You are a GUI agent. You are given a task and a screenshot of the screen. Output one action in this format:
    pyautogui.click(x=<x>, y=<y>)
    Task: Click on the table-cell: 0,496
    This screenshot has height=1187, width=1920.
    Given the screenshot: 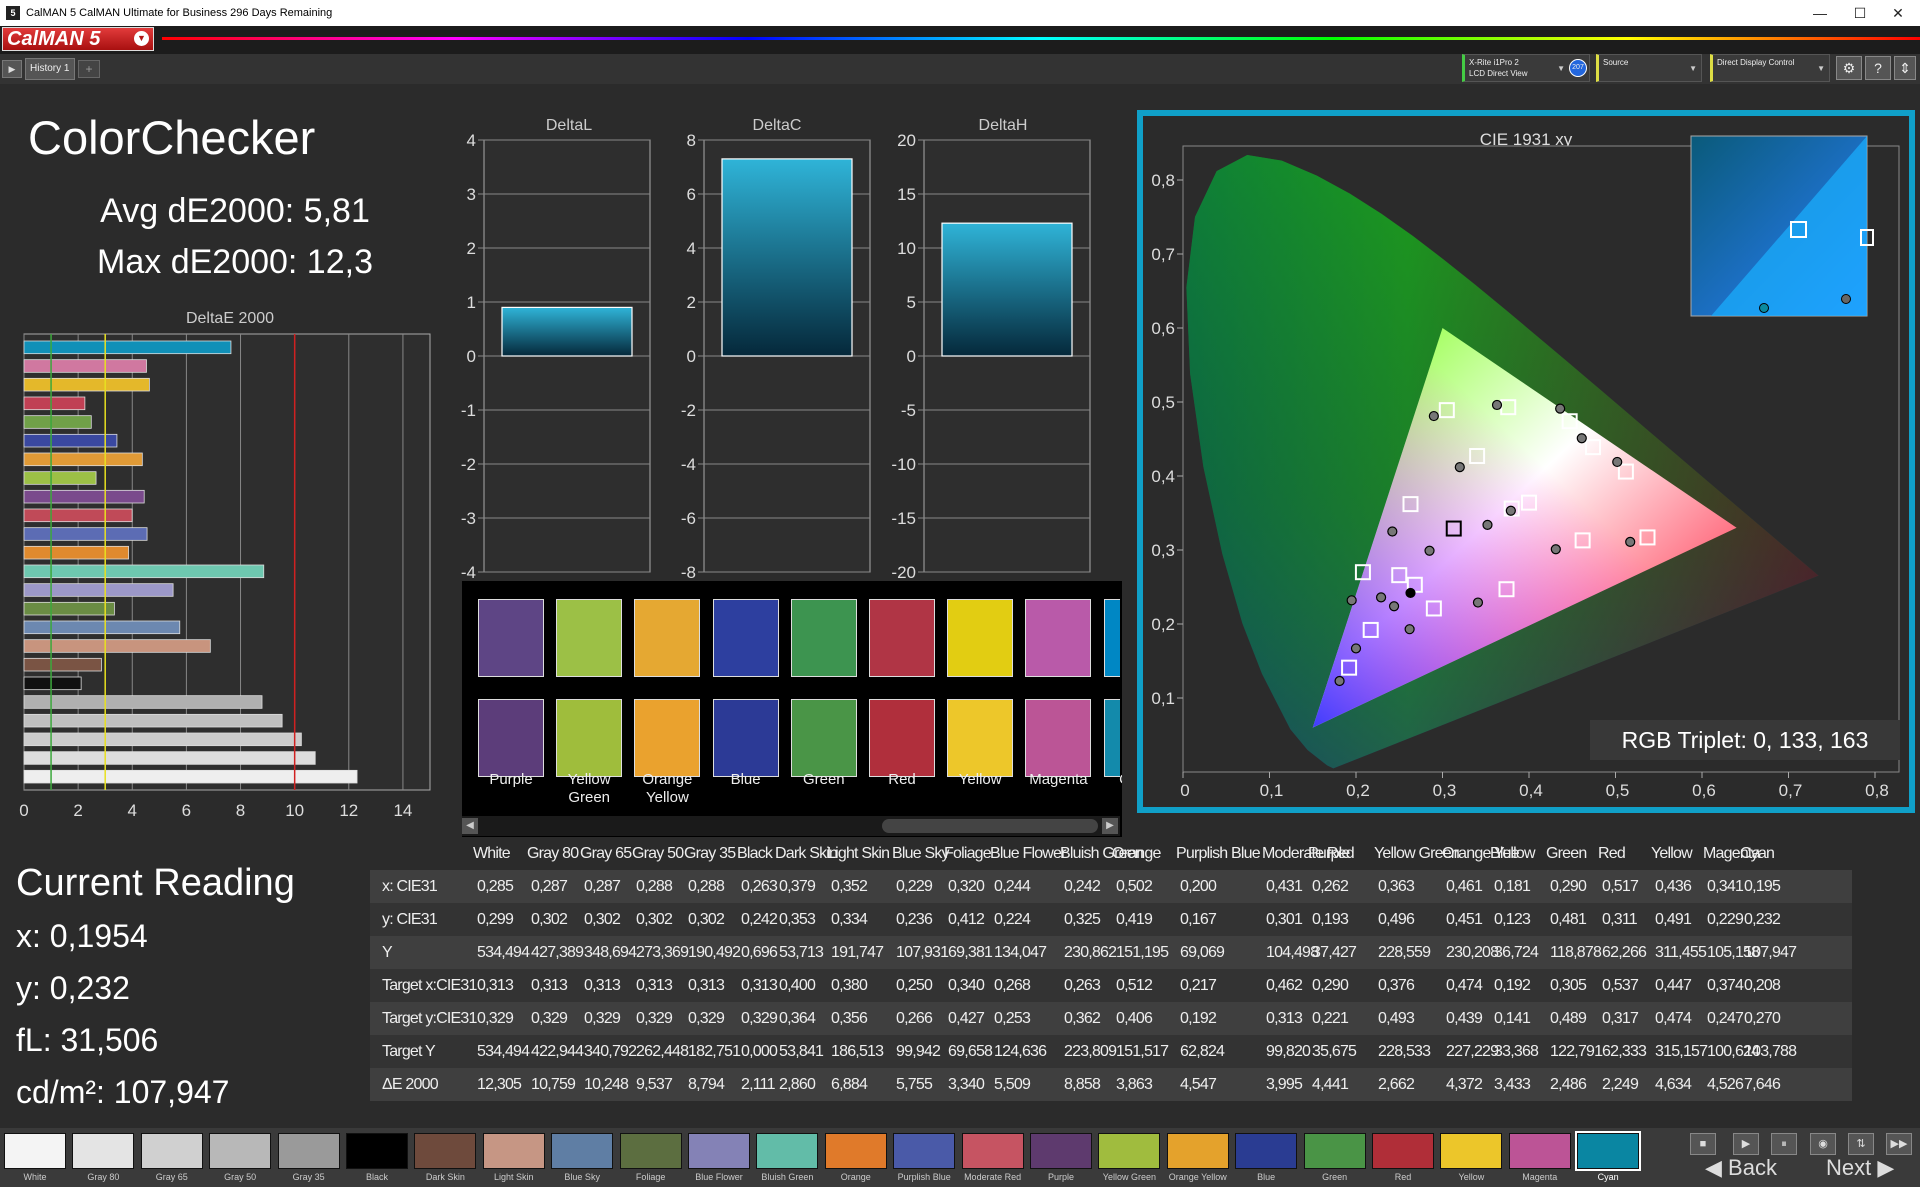 What is the action you would take?
    pyautogui.click(x=1396, y=919)
    